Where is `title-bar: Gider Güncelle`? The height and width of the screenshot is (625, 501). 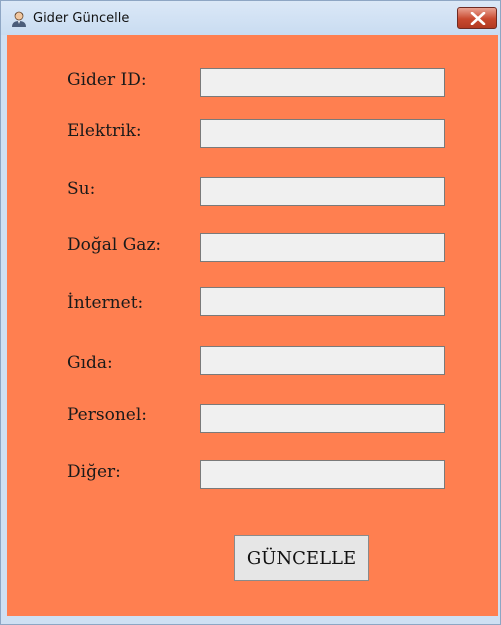 title-bar: Gider Güncelle is located at coordinates (250, 18).